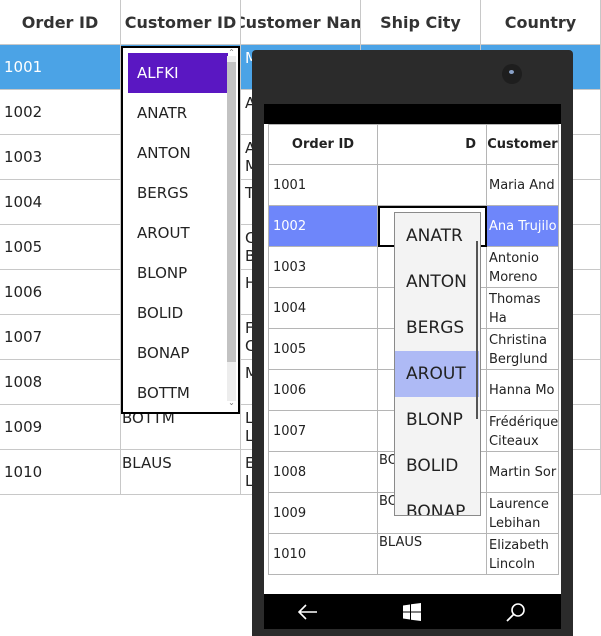  Describe the element at coordinates (181, 472) in the screenshot. I see `customer-id-cell: BLAUS` at that location.